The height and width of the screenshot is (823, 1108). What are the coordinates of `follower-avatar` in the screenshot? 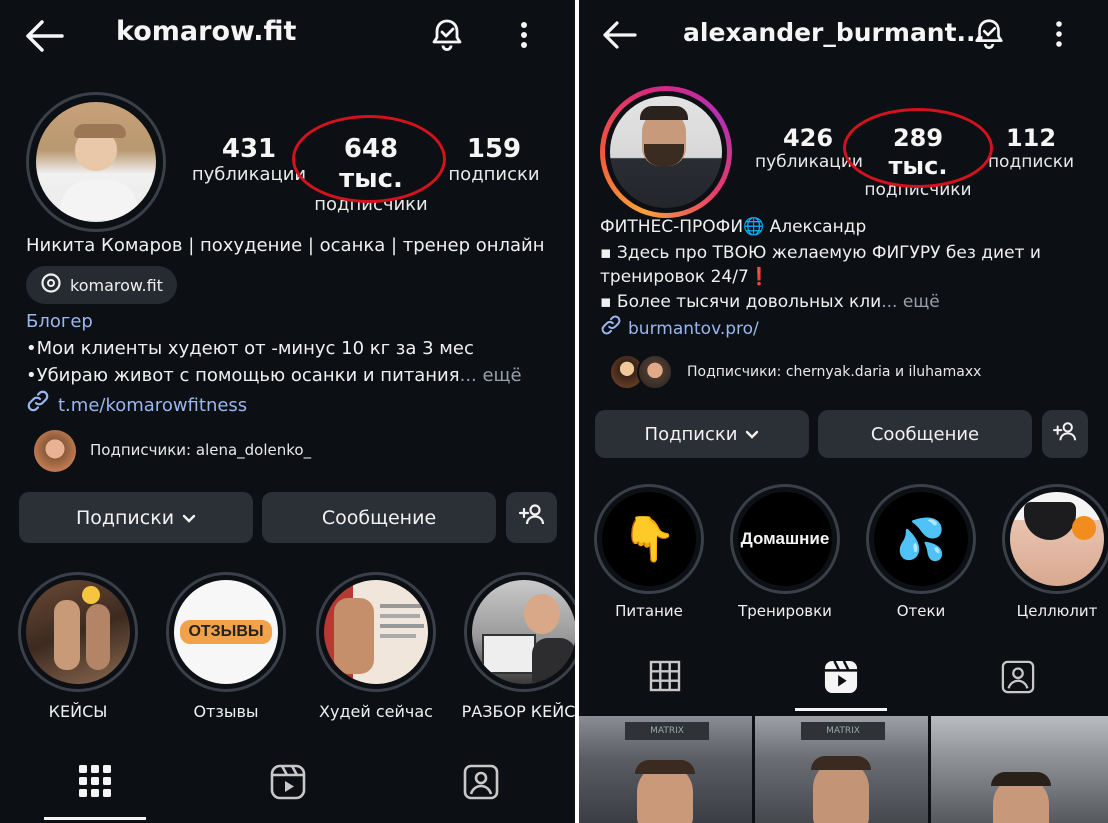 It's located at (55, 451).